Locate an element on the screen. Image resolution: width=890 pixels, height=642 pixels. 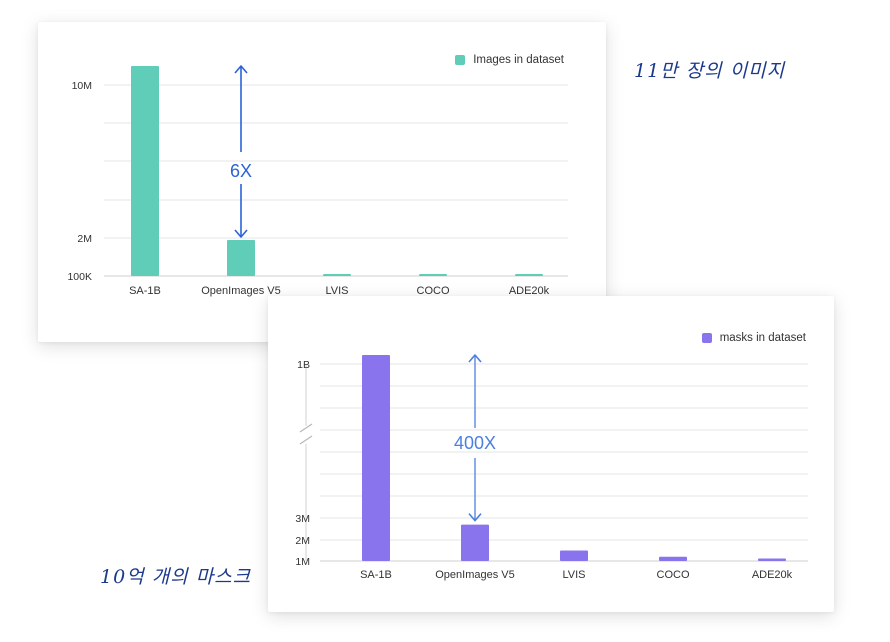
masks-axis-break-mark is located at coordinates (306, 440).